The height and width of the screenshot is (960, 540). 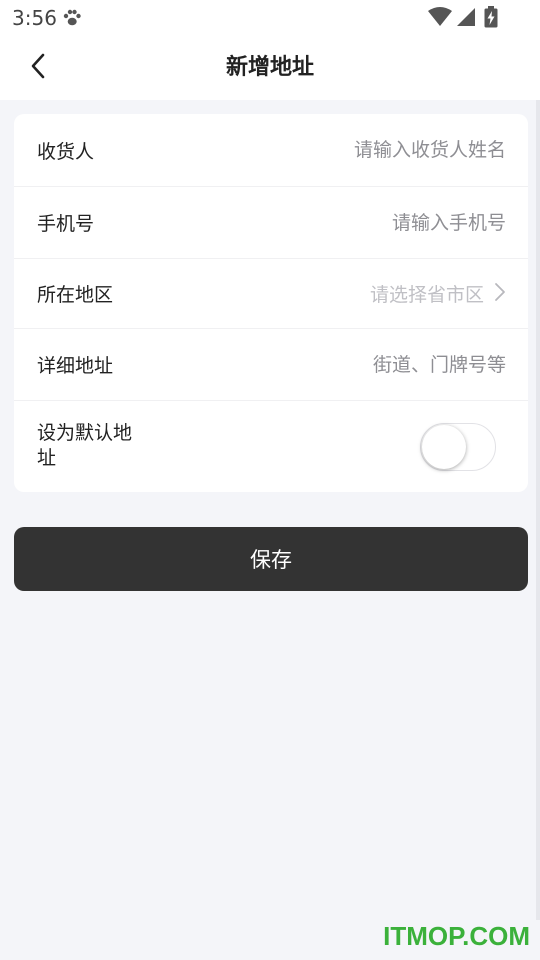 I want to click on battery-charging-icon, so click(x=491, y=19).